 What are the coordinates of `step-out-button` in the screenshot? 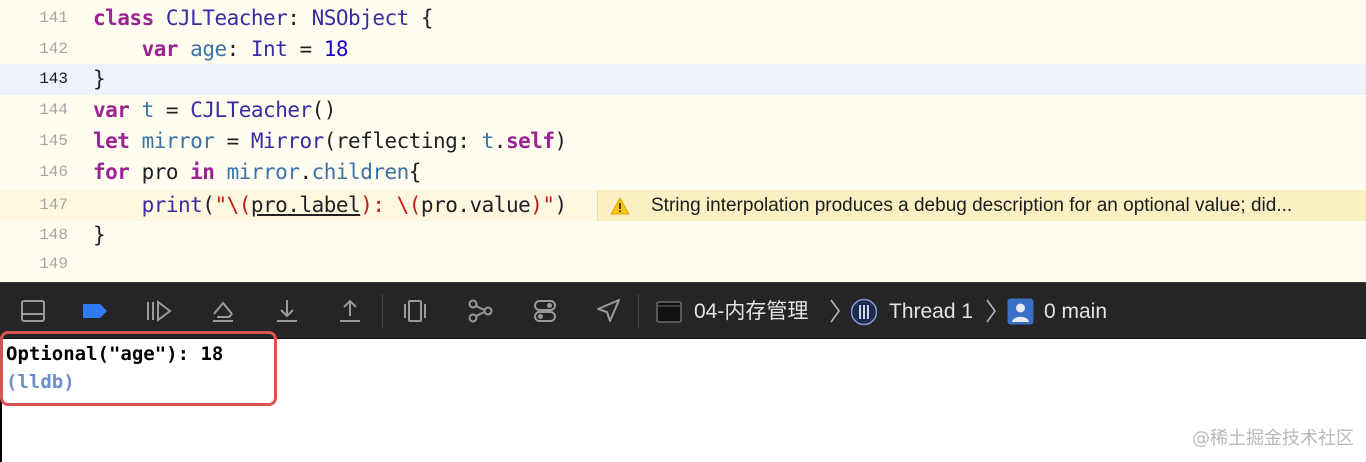 It's located at (350, 311).